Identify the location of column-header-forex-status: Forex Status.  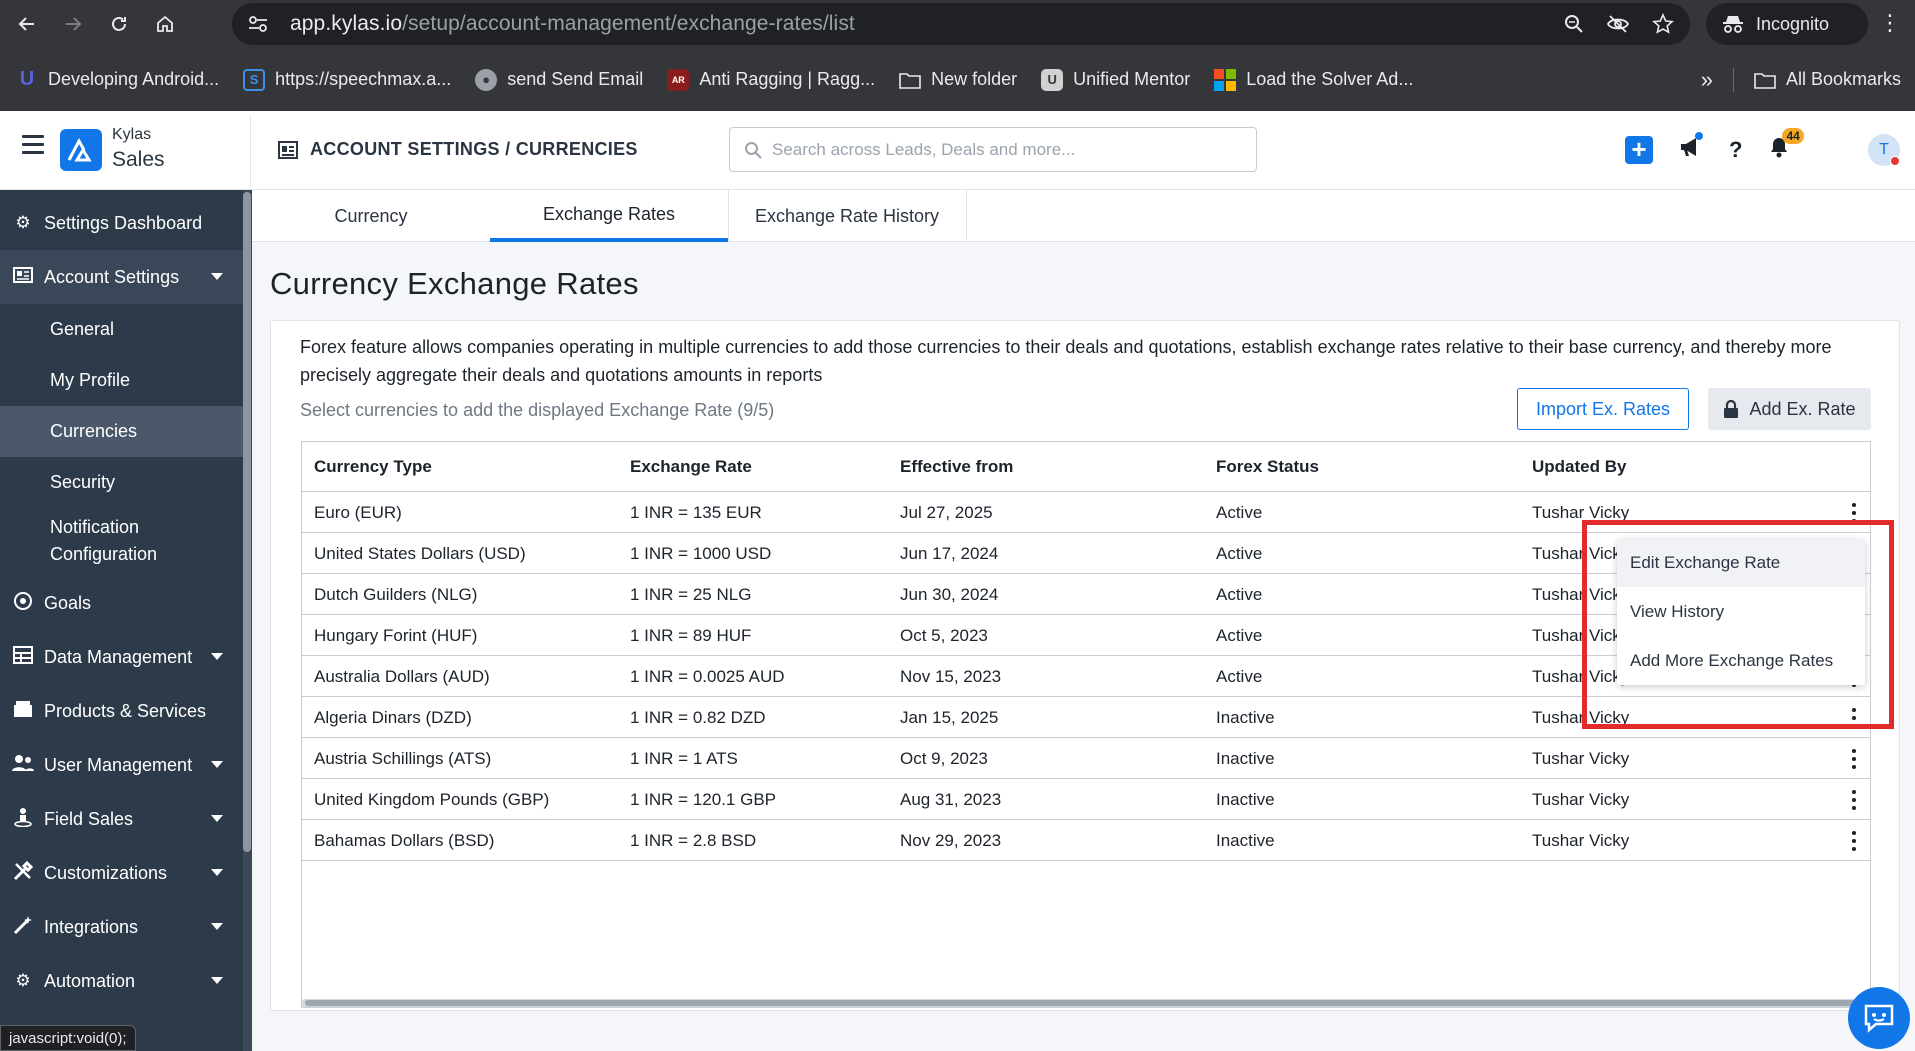
(1267, 467).